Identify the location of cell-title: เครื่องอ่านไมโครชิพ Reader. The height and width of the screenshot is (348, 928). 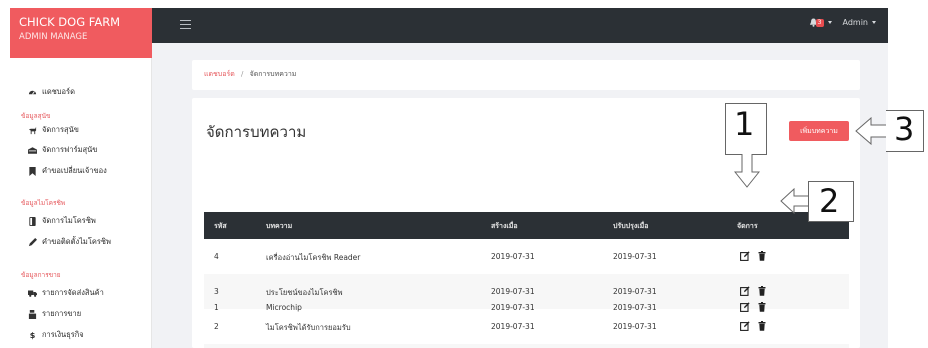
(313, 257).